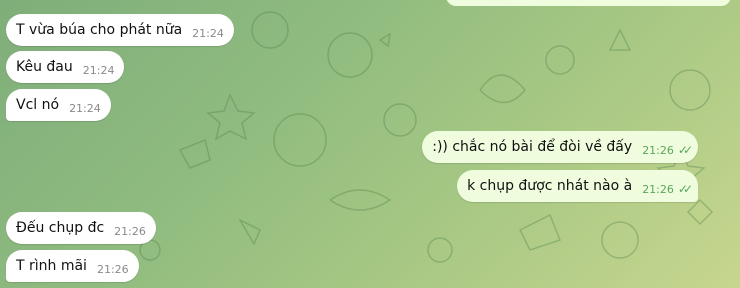 The width and height of the screenshot is (740, 288). I want to click on message-text: T rình mãi, so click(51, 266).